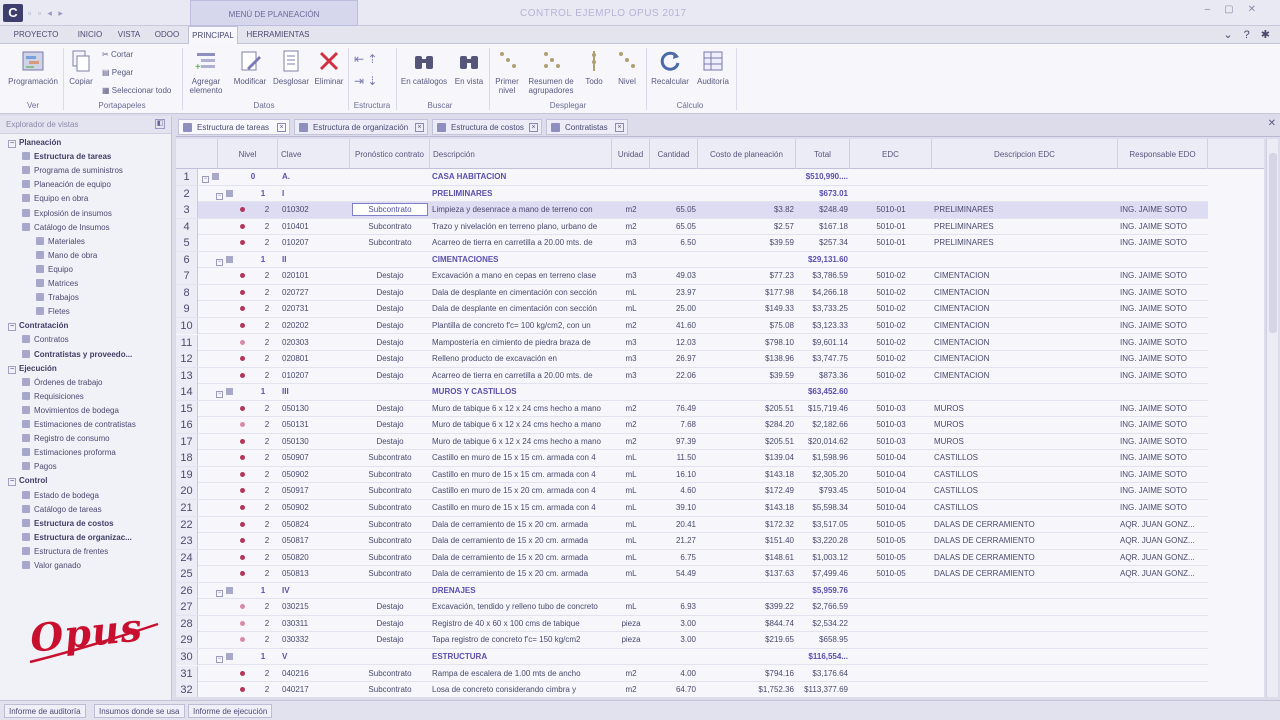 The height and width of the screenshot is (720, 1280). I want to click on total-cell: $2,766.59, so click(822, 607).